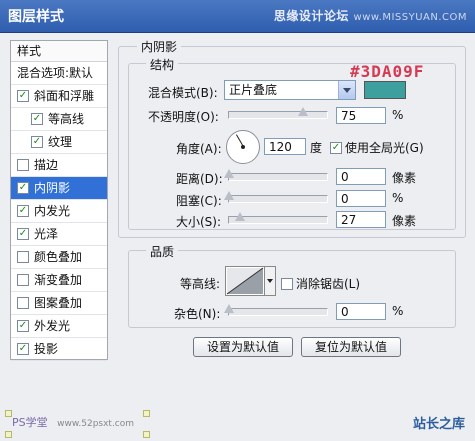  I want to click on style-item-label: 斜面和浮雕, so click(64, 96).